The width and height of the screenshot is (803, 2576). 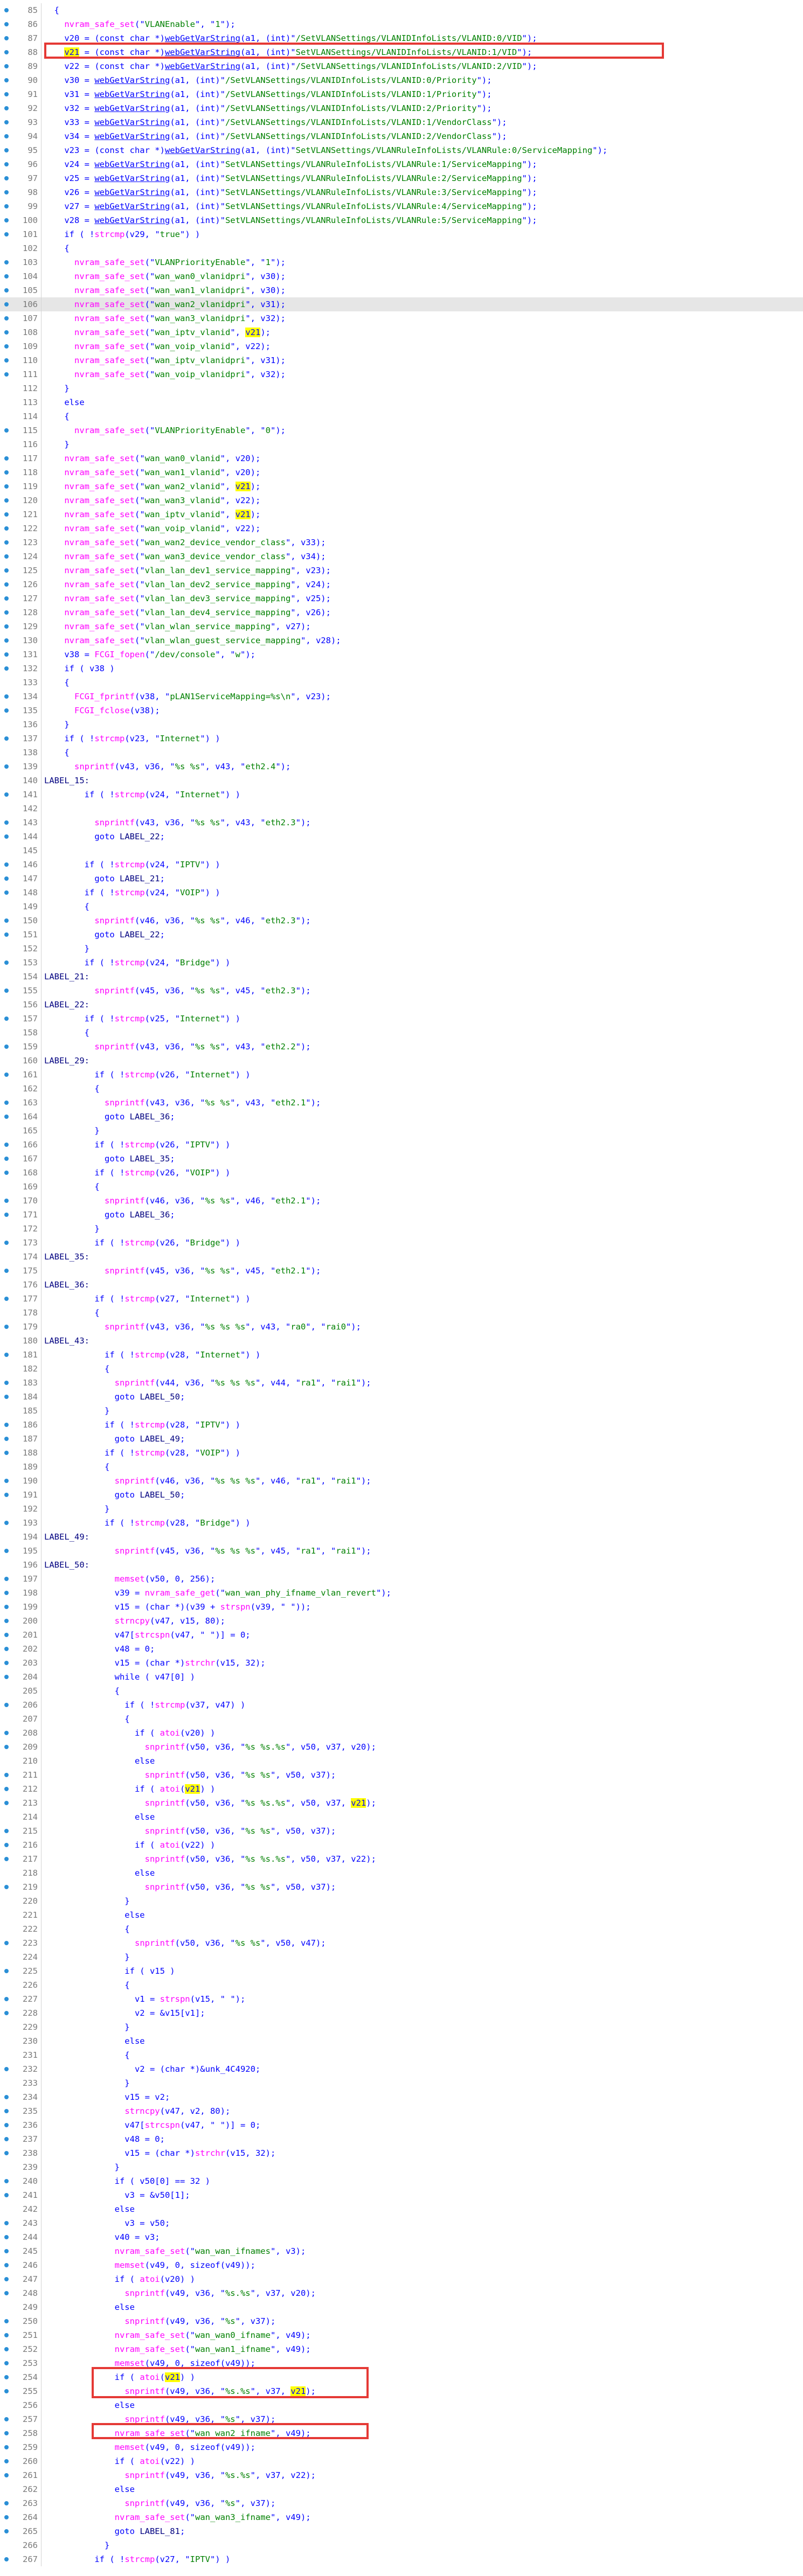 What do you see at coordinates (142, 2111) in the screenshot?
I see `function-call: strncpy` at bounding box center [142, 2111].